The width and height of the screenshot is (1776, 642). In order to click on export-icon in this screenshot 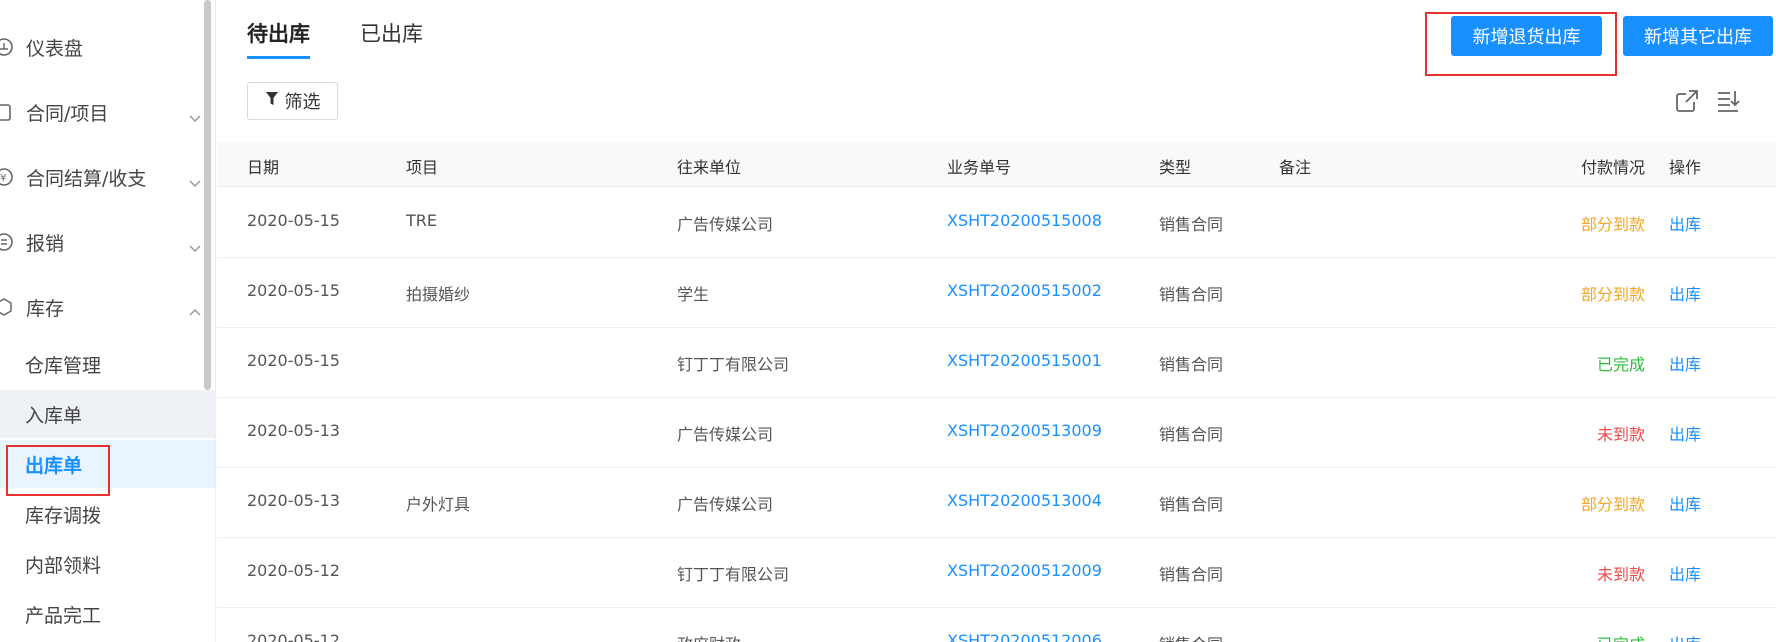, I will do `click(1687, 101)`.